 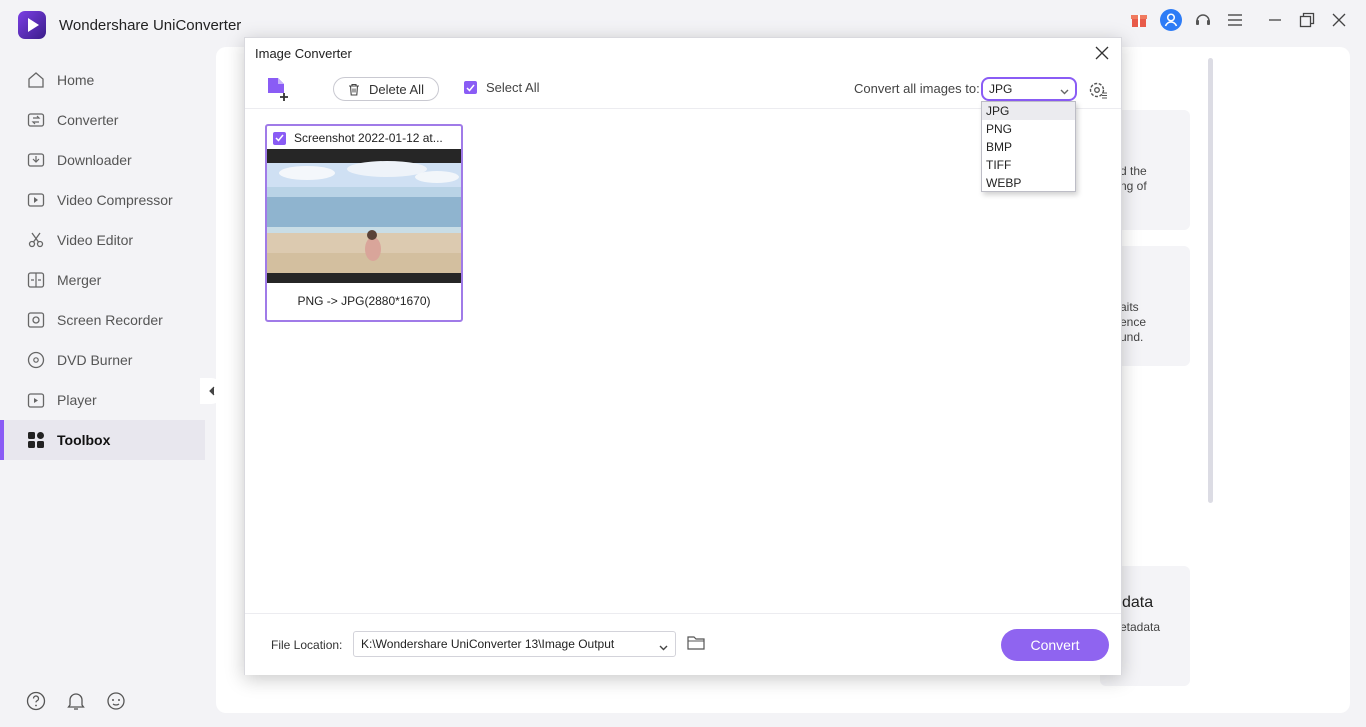 I want to click on sidebar-item-label: Home, so click(x=76, y=80).